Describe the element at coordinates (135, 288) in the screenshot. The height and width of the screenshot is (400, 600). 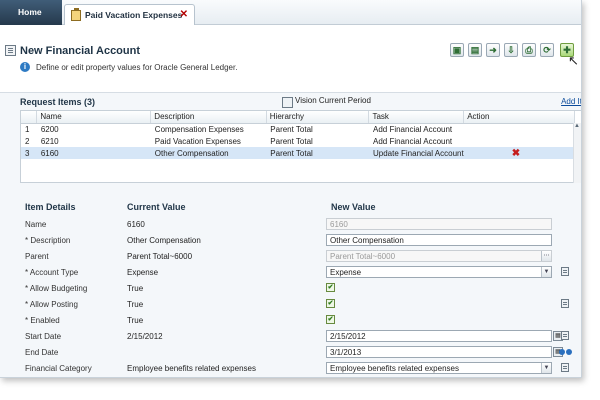
I see `current-allow-budgeting: True` at that location.